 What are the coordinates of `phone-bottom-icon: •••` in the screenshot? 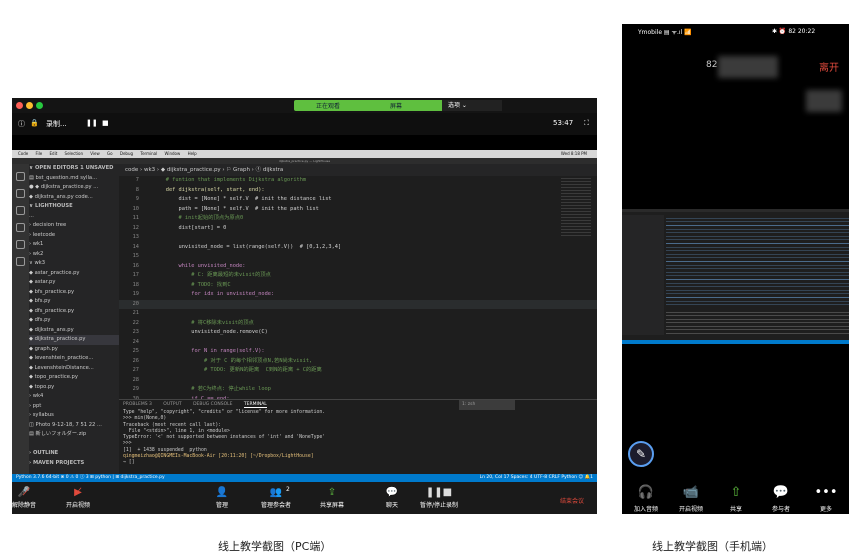 It's located at (826, 492).